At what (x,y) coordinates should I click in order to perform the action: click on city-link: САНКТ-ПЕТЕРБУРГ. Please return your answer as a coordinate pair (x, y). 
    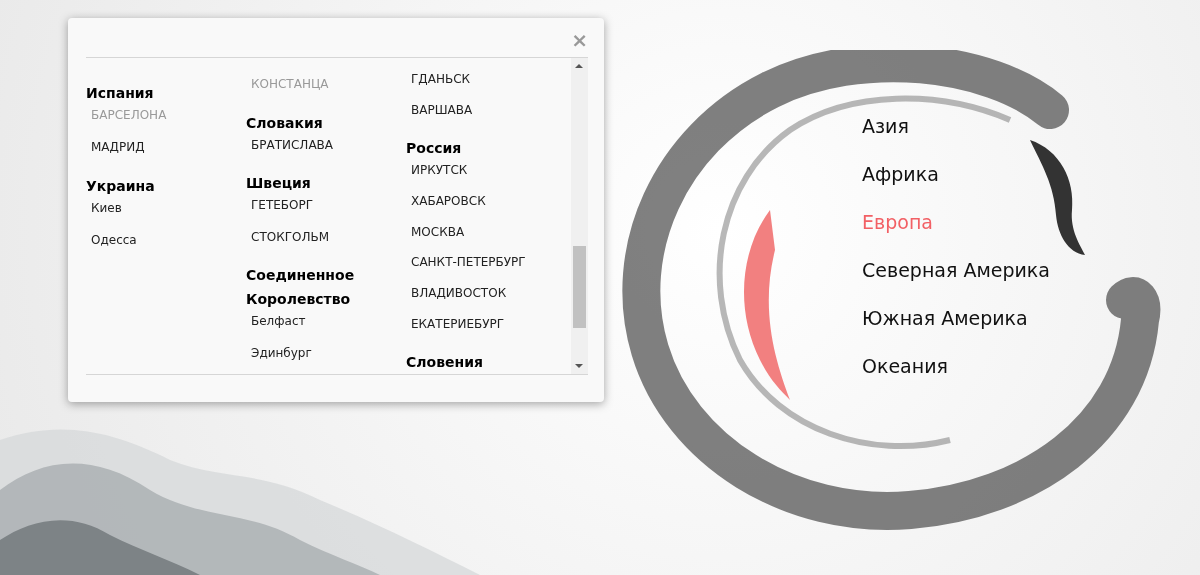
    Looking at the image, I should click on (468, 262).